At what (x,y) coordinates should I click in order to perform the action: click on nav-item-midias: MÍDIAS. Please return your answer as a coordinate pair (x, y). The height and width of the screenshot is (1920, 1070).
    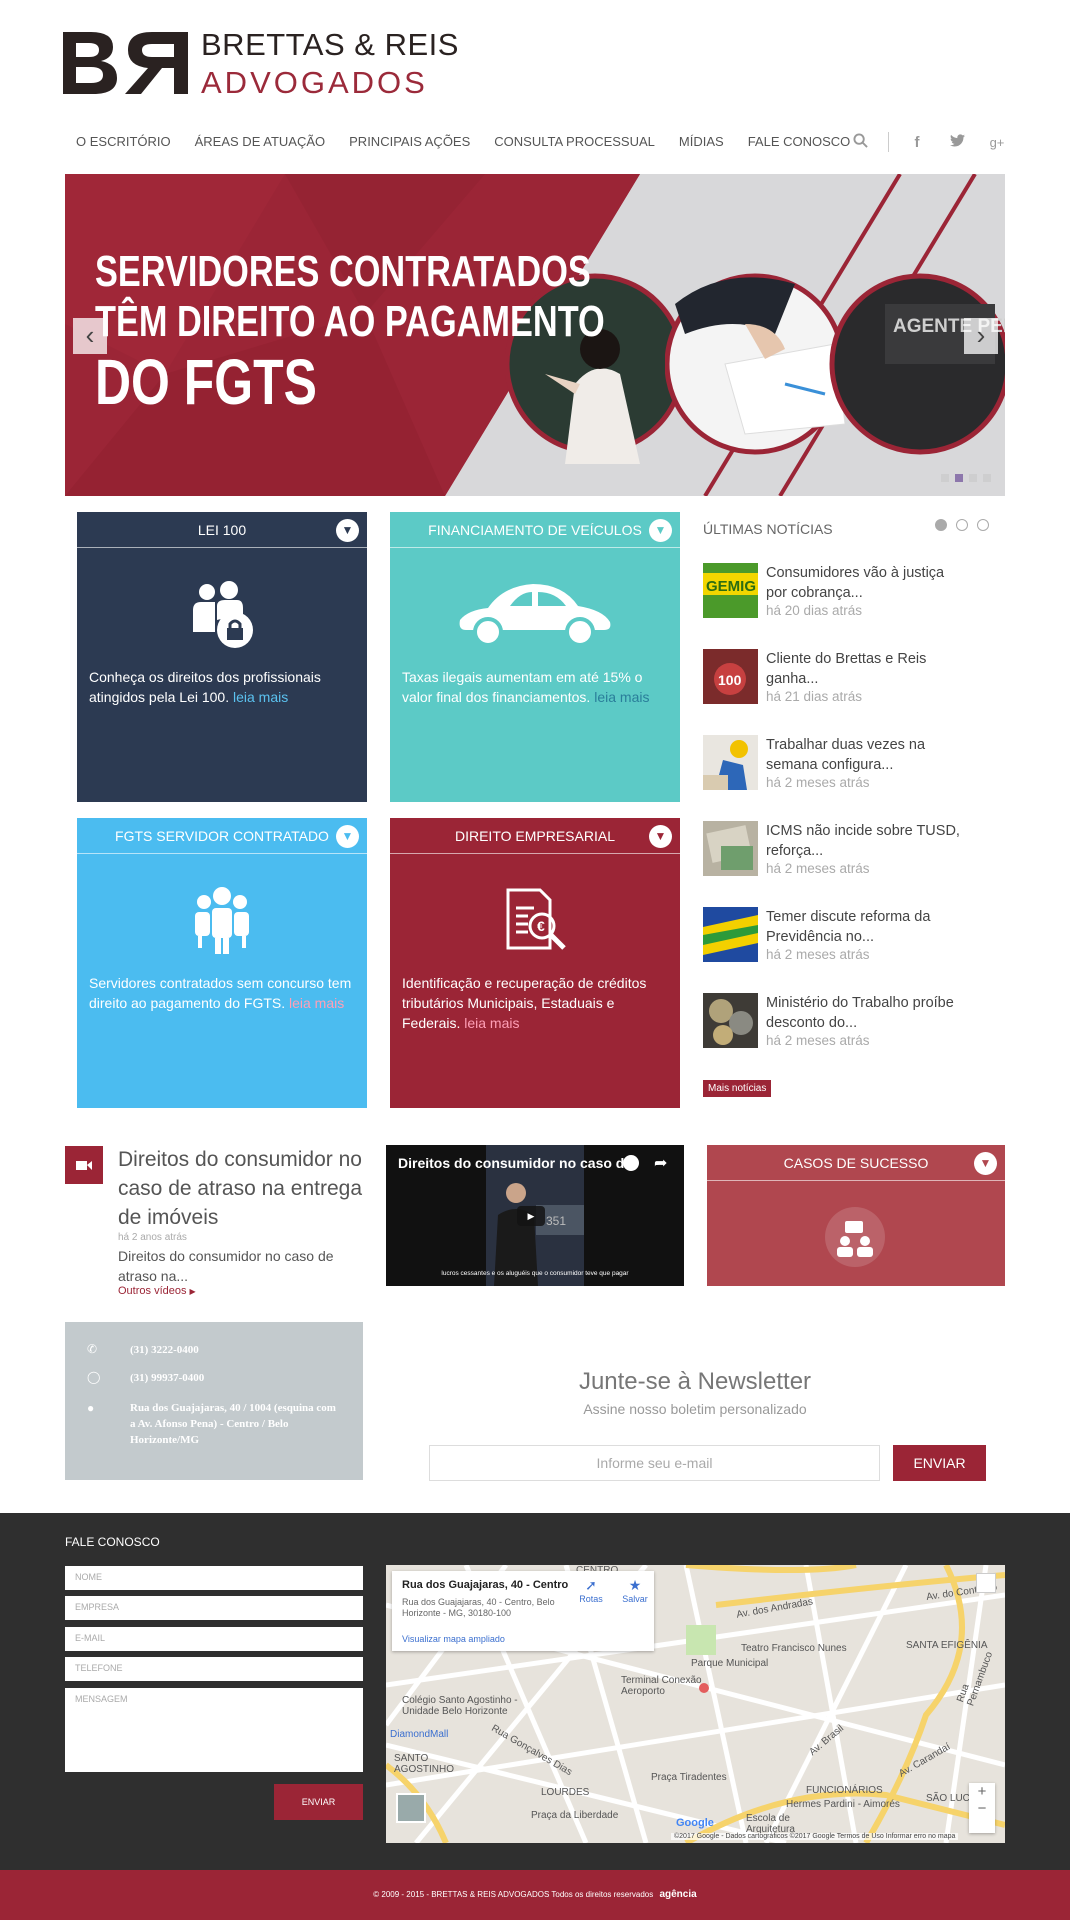
    Looking at the image, I should click on (701, 144).